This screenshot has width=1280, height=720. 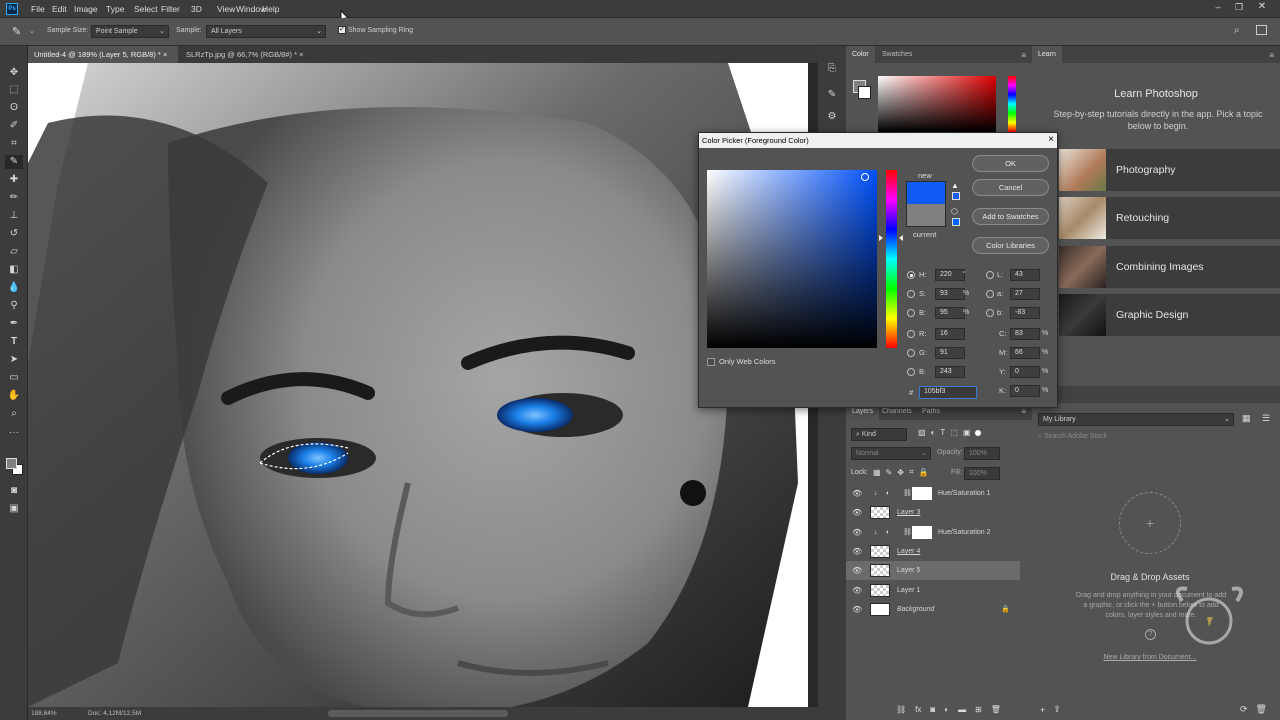 I want to click on menu-filter: 3D, so click(x=196, y=9).